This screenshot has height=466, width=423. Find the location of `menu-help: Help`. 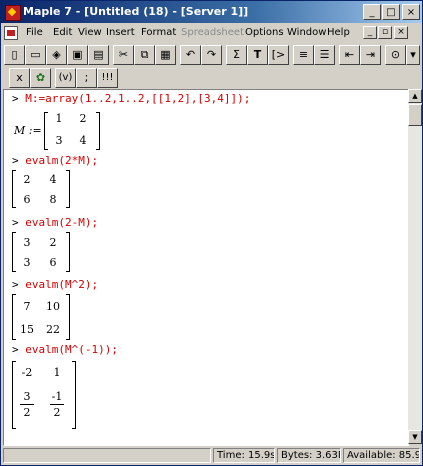

menu-help: Help is located at coordinates (338, 32).